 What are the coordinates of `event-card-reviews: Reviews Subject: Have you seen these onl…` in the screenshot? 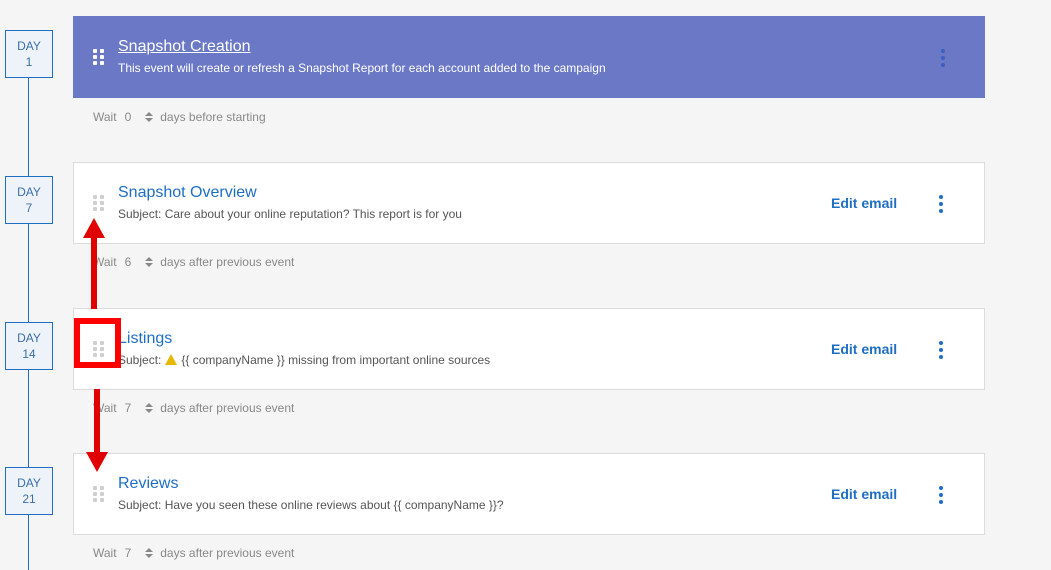 It's located at (529, 494).